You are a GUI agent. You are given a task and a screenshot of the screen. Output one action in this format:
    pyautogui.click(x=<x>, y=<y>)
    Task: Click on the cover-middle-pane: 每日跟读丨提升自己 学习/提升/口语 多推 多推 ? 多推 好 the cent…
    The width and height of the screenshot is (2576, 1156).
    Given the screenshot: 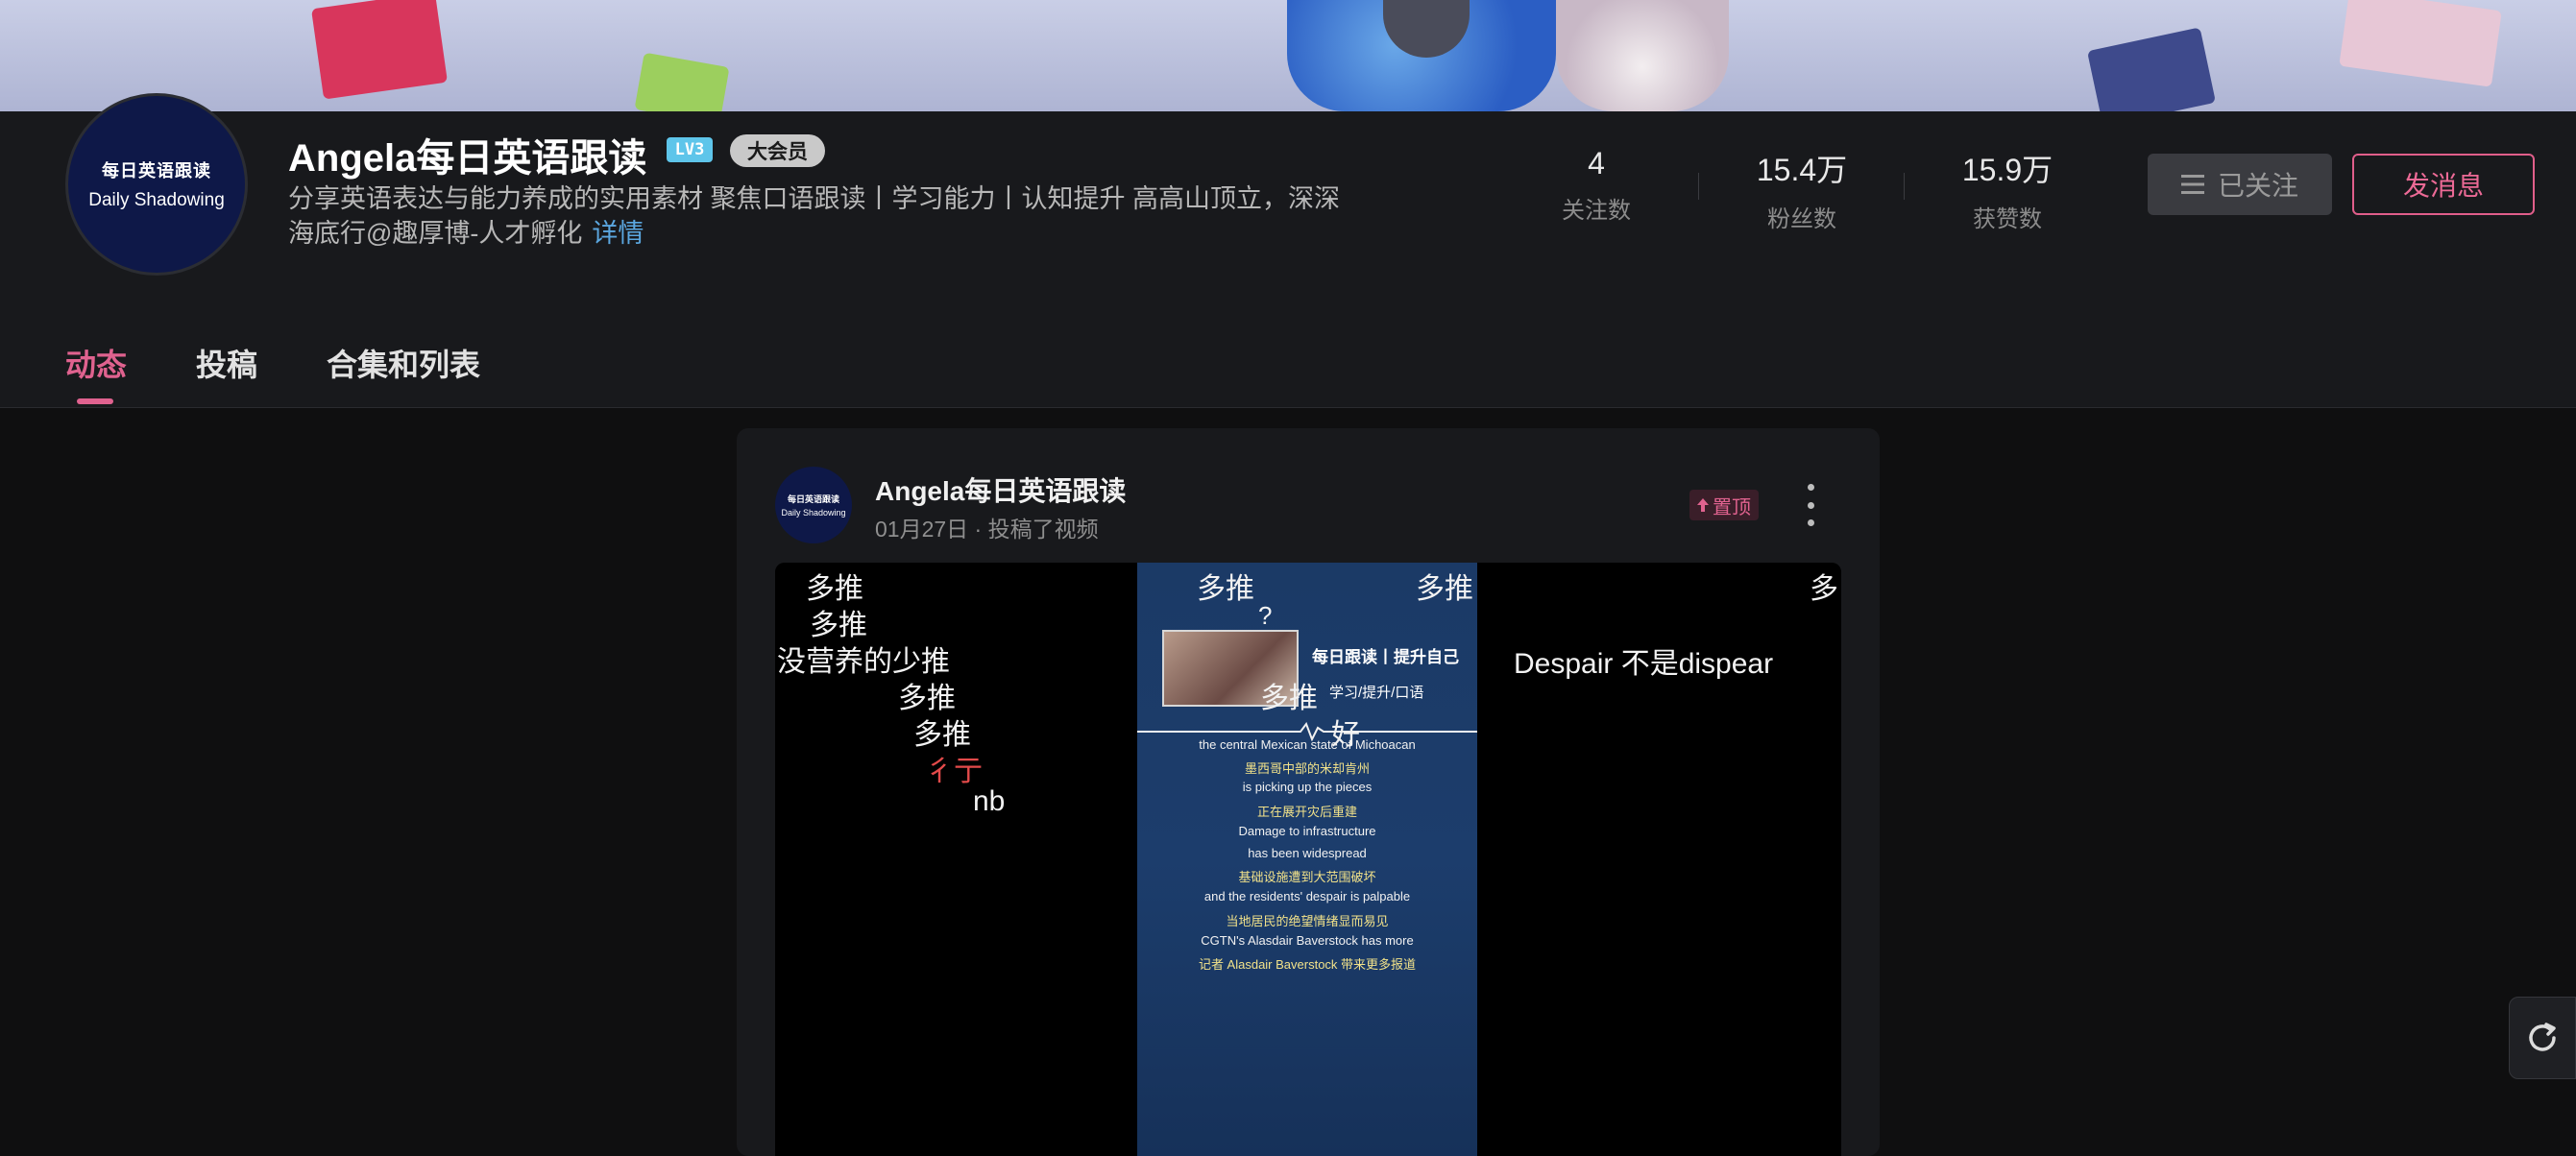 What is the action you would take?
    pyautogui.click(x=1307, y=859)
    